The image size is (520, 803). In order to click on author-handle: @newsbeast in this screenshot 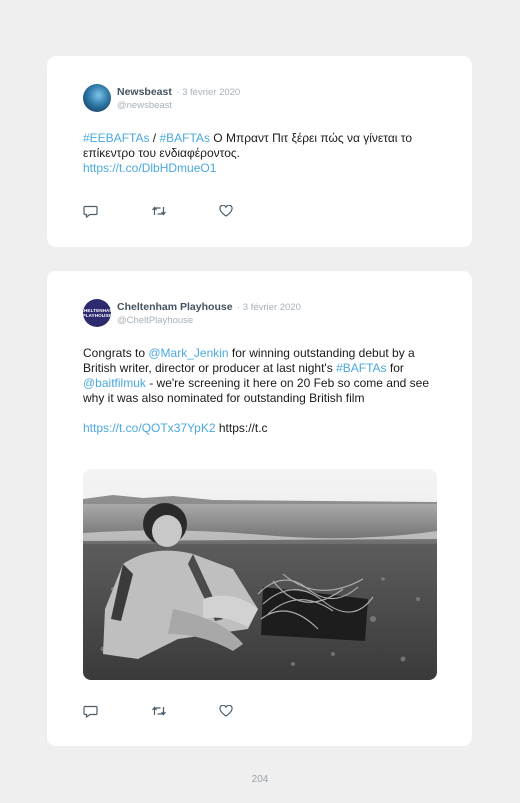, I will do `click(178, 105)`.